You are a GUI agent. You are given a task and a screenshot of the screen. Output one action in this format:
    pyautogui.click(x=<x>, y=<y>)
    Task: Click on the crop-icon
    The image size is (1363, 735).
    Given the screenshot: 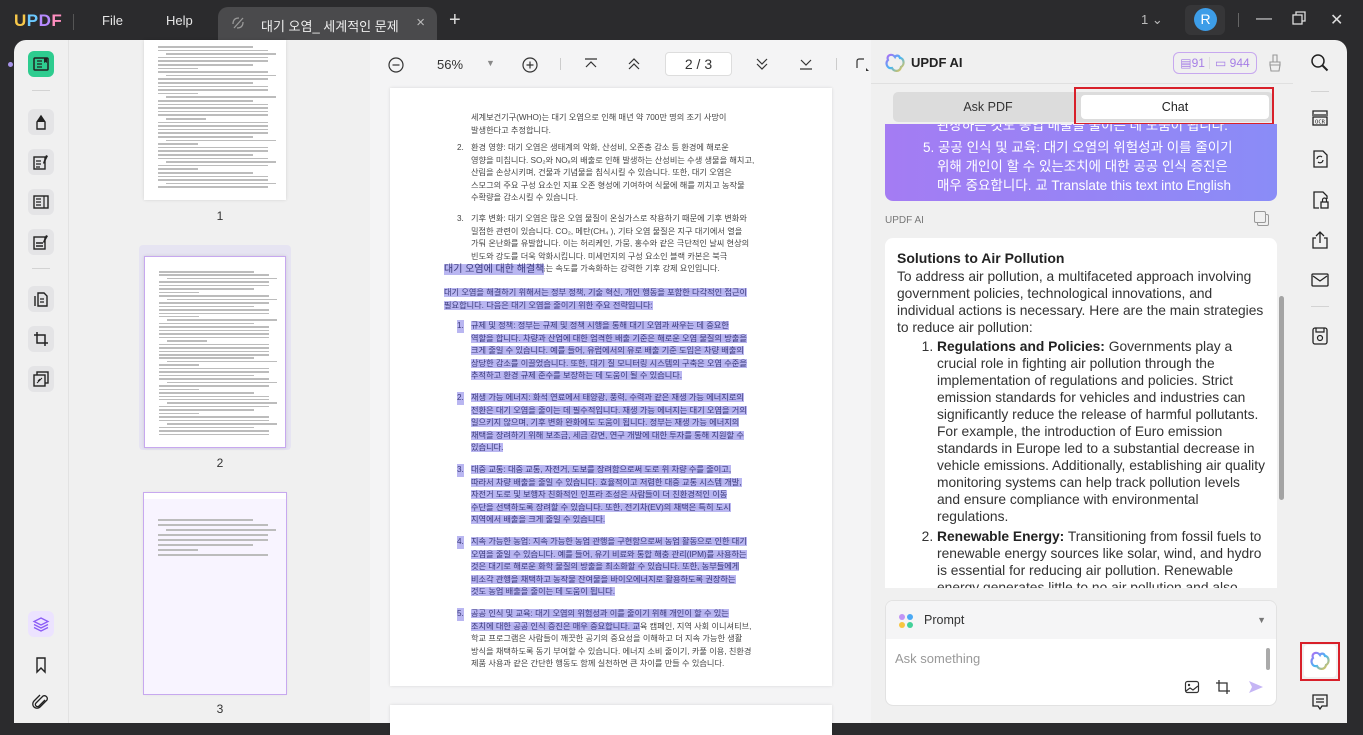 What is the action you would take?
    pyautogui.click(x=41, y=339)
    